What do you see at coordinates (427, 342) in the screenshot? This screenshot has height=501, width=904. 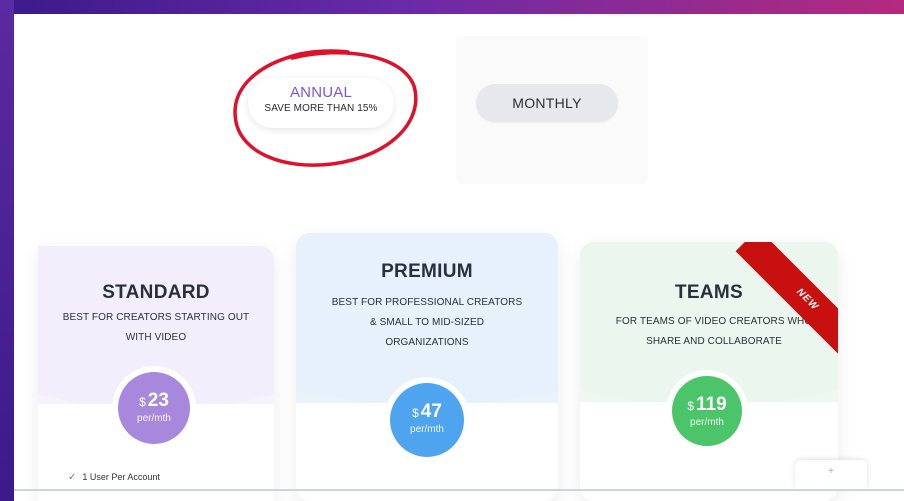 I see `plan-description-line: ORGANIZATIONS` at bounding box center [427, 342].